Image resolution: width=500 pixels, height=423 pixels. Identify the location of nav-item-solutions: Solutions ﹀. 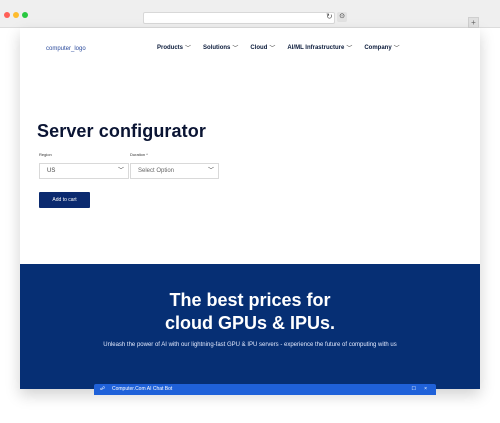
(221, 48).